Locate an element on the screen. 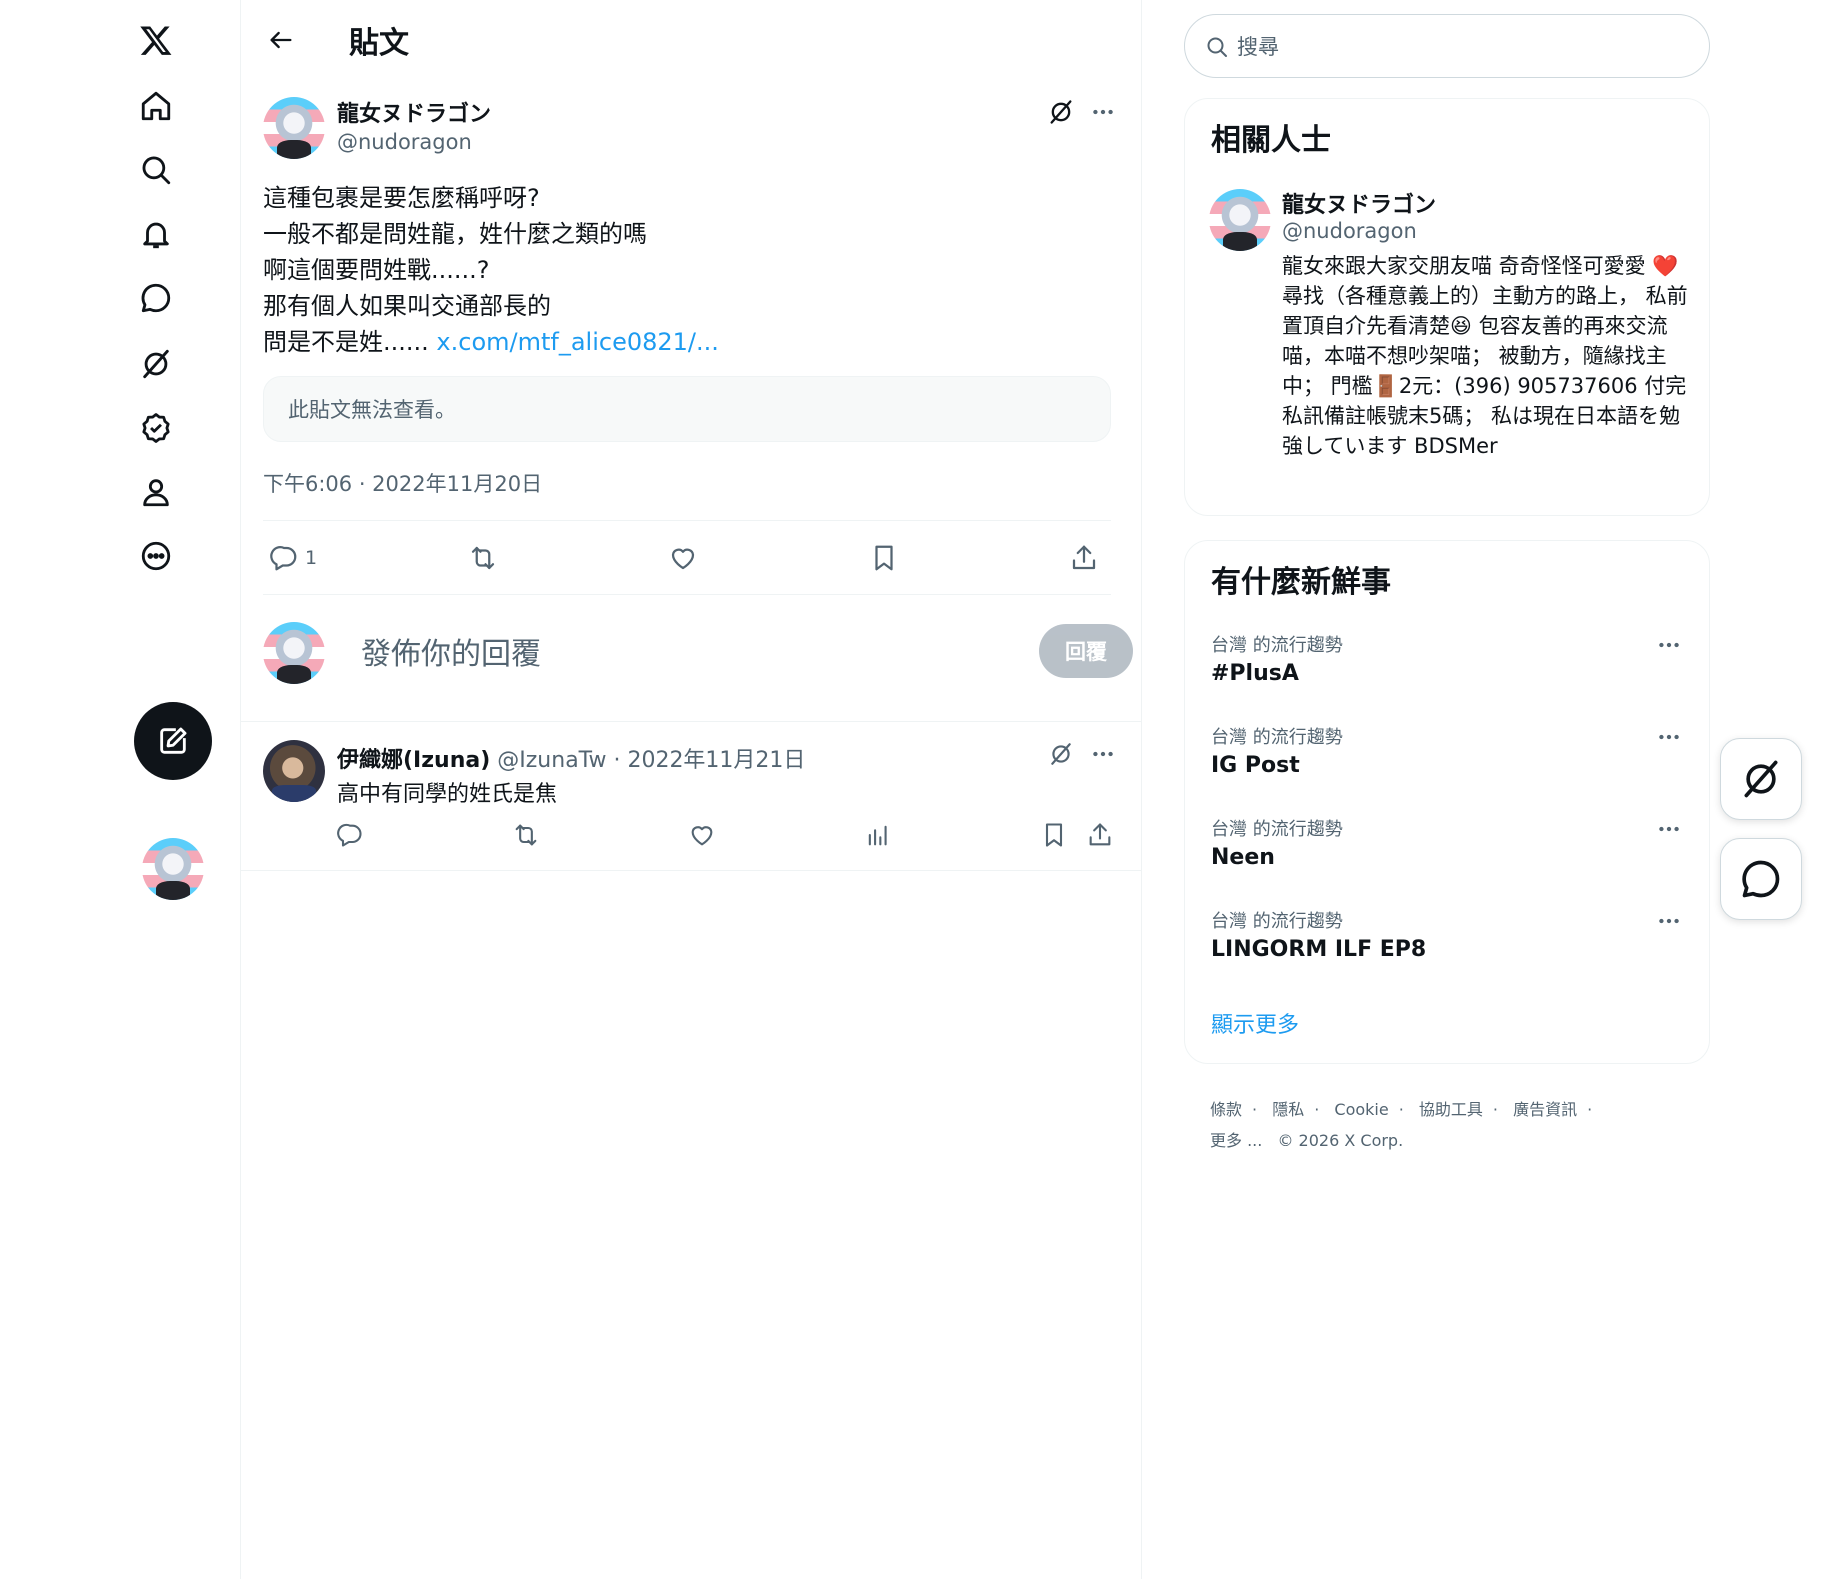  footer-copyright: © 2026 X Corp. is located at coordinates (1340, 1140).